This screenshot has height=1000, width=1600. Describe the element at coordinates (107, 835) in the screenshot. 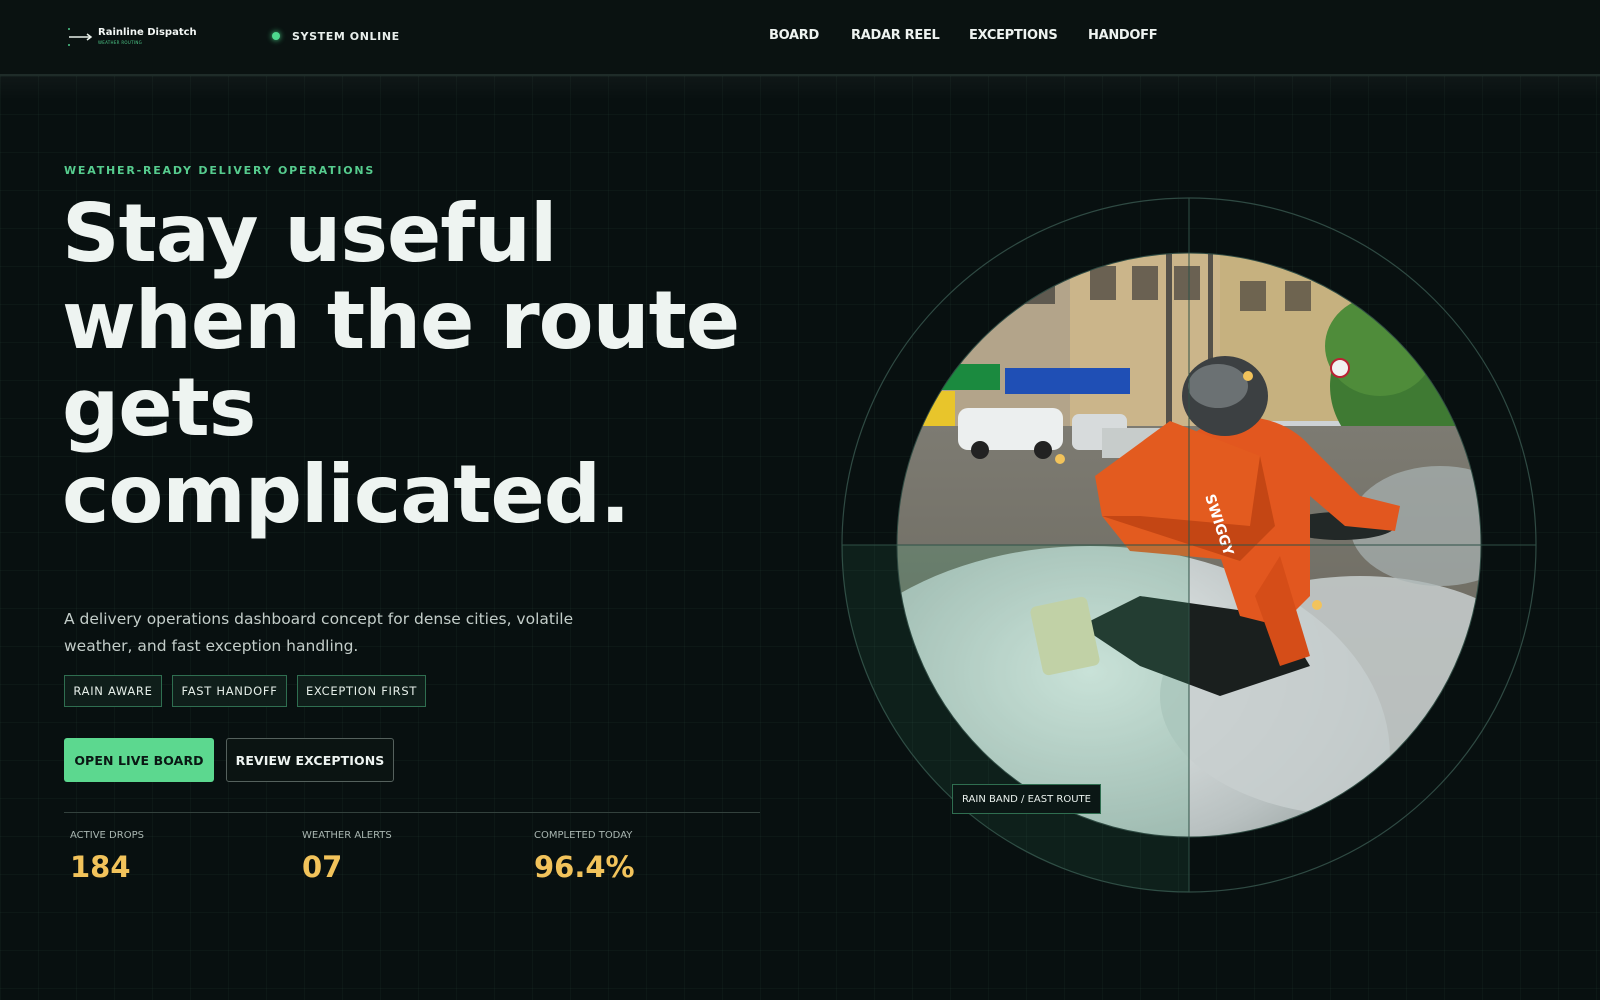

I see `stat-label: ACTIVE DROPS` at that location.